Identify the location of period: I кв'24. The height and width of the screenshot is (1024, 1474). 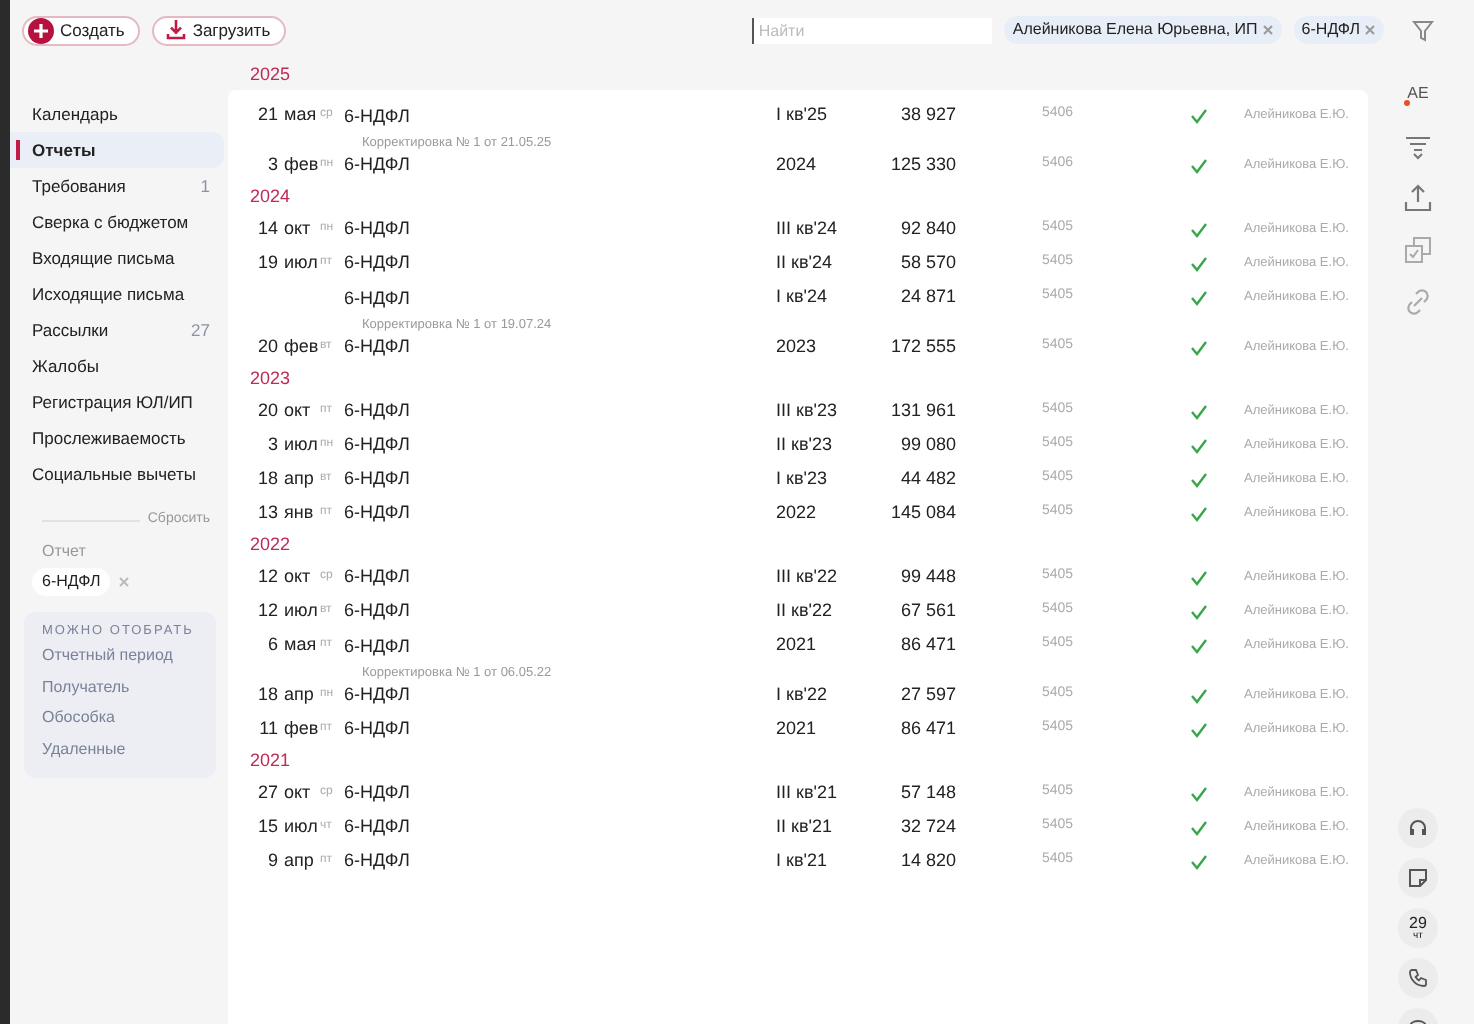
(801, 296).